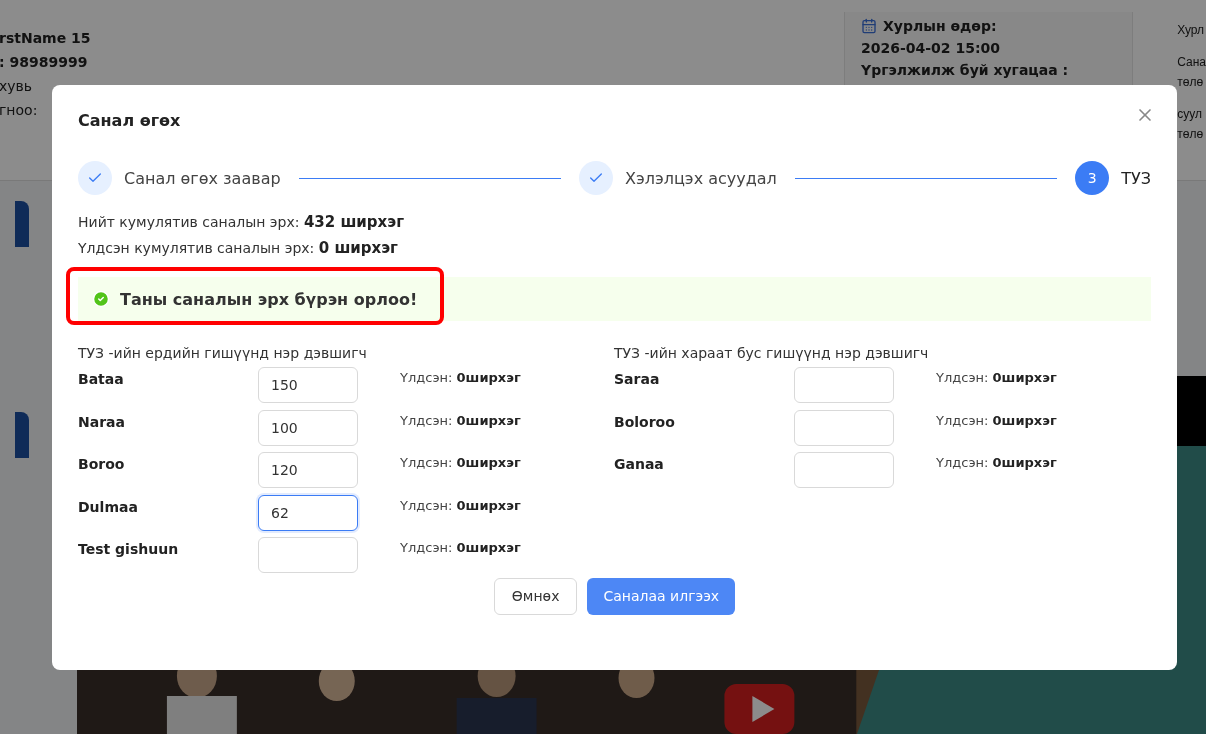 The image size is (1206, 734). I want to click on info-text: Хурл, so click(1191, 30).